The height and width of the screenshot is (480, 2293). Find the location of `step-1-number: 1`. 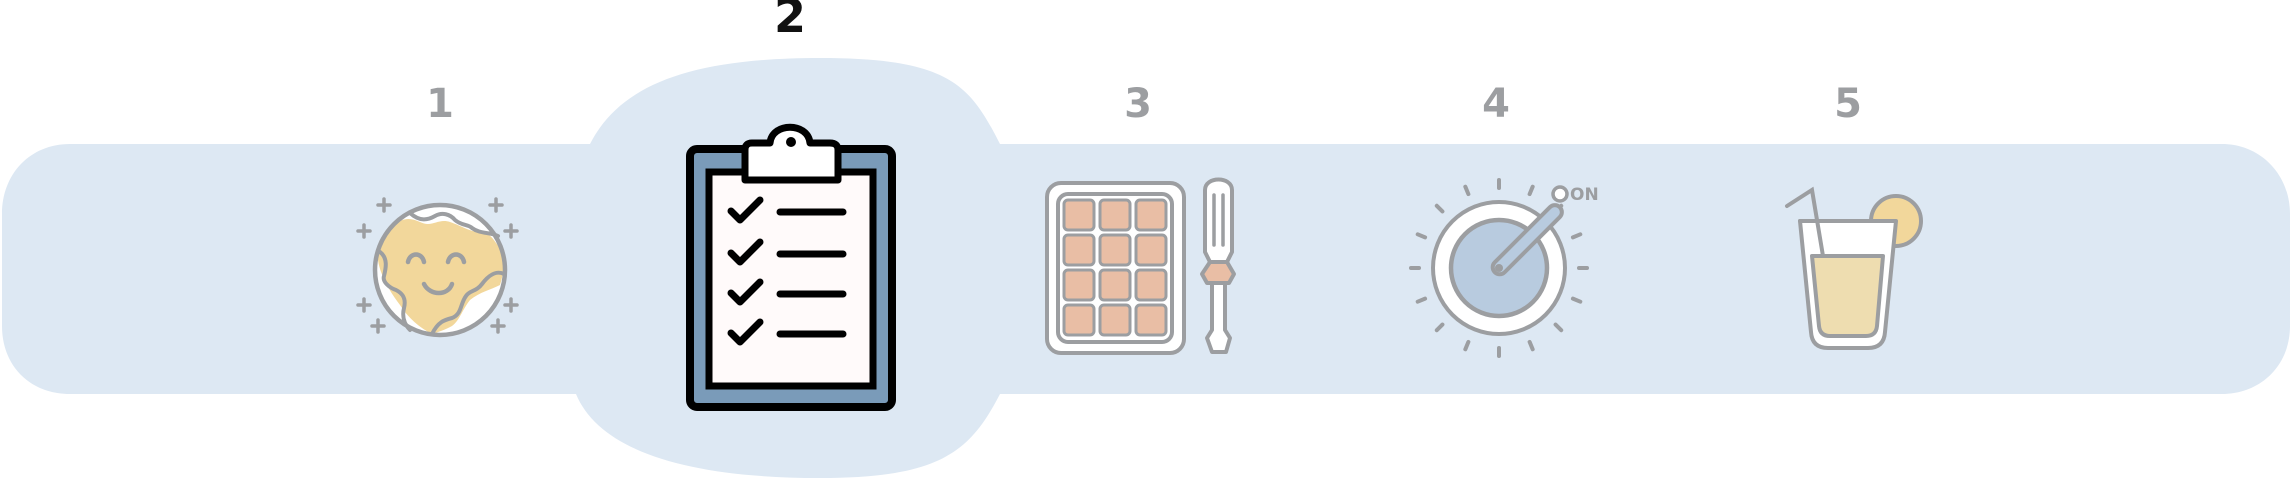

step-1-number: 1 is located at coordinates (440, 104).